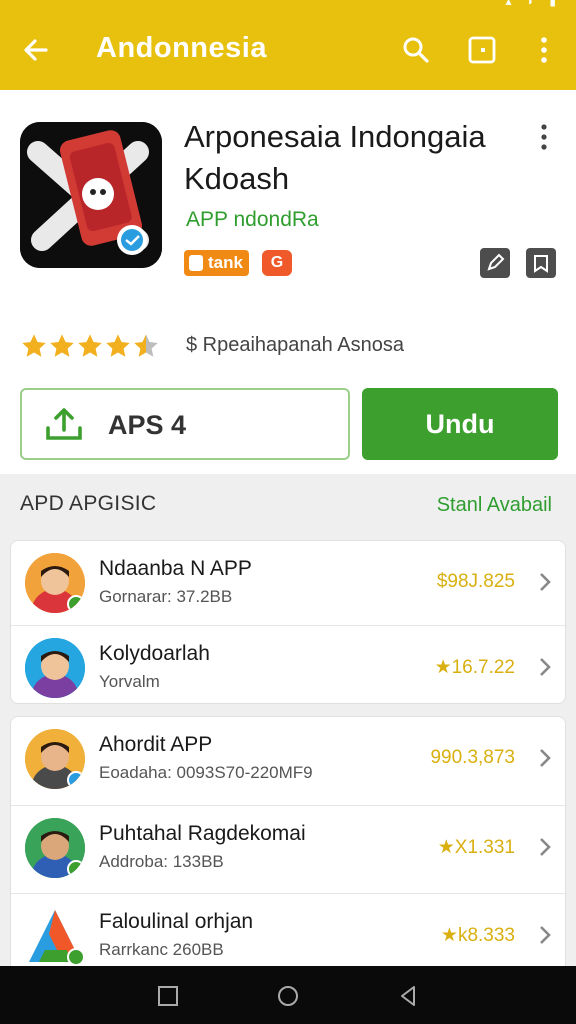 The width and height of the screenshot is (576, 1024). I want to click on system-nav-bar, so click(288, 995).